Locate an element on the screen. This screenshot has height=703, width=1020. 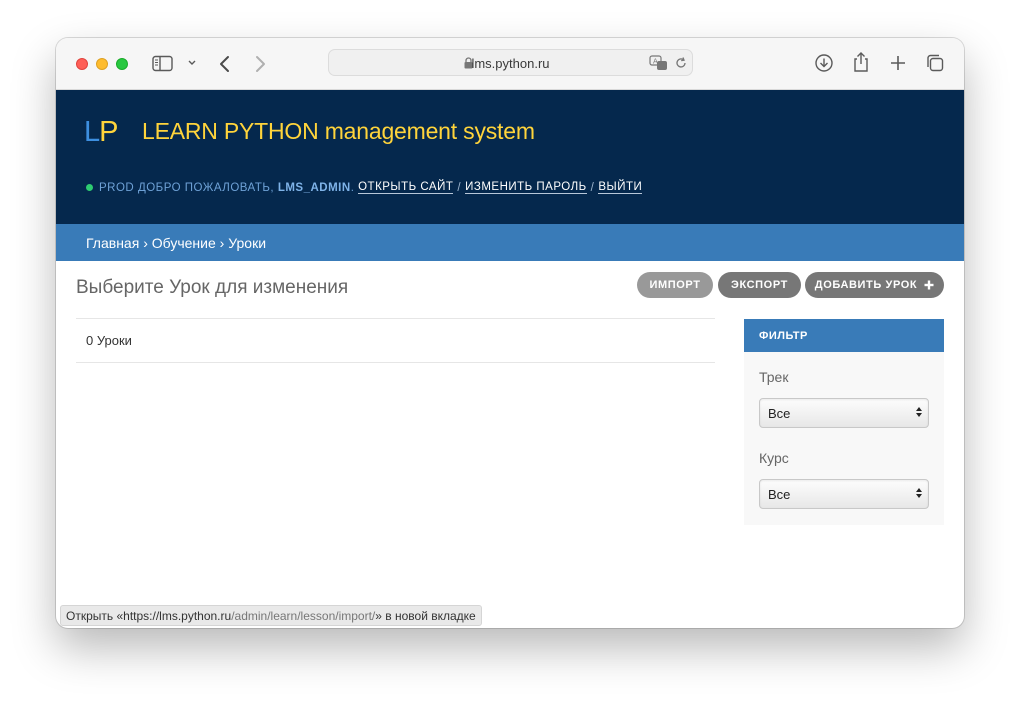
logout-link: ВЫЙТИ is located at coordinates (620, 187).